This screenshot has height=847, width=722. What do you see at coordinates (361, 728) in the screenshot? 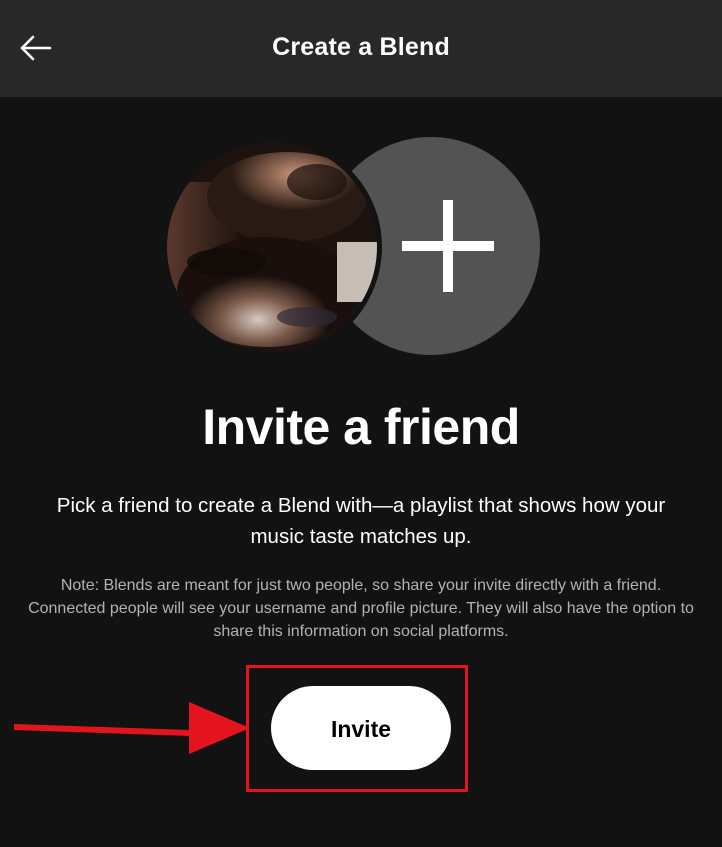
I see `invite-button: Invite` at bounding box center [361, 728].